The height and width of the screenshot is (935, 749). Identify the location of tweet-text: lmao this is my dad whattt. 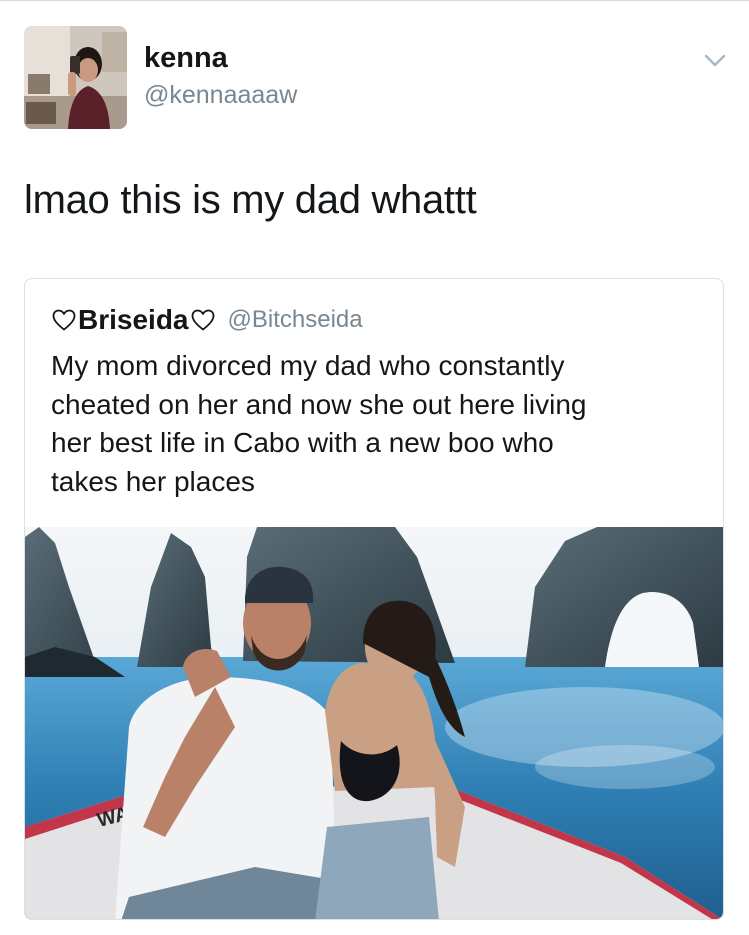
(250, 200).